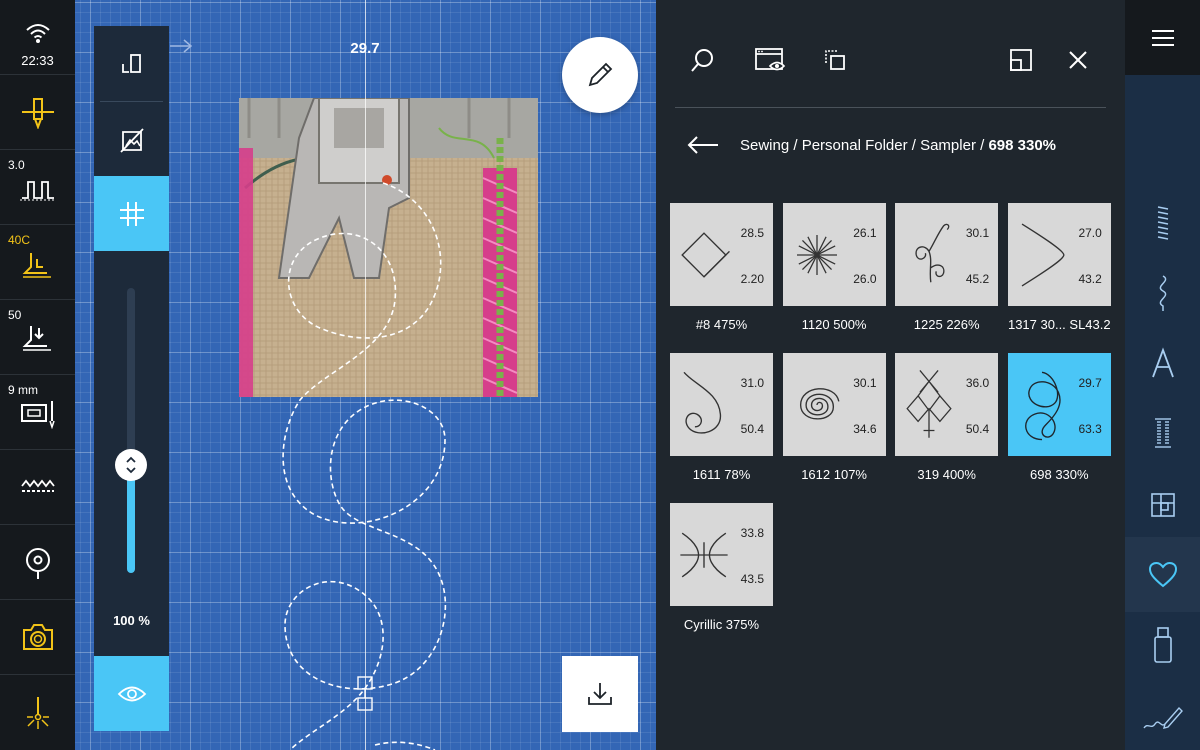  Describe the element at coordinates (600, 694) in the screenshot. I see `save-download-button` at that location.